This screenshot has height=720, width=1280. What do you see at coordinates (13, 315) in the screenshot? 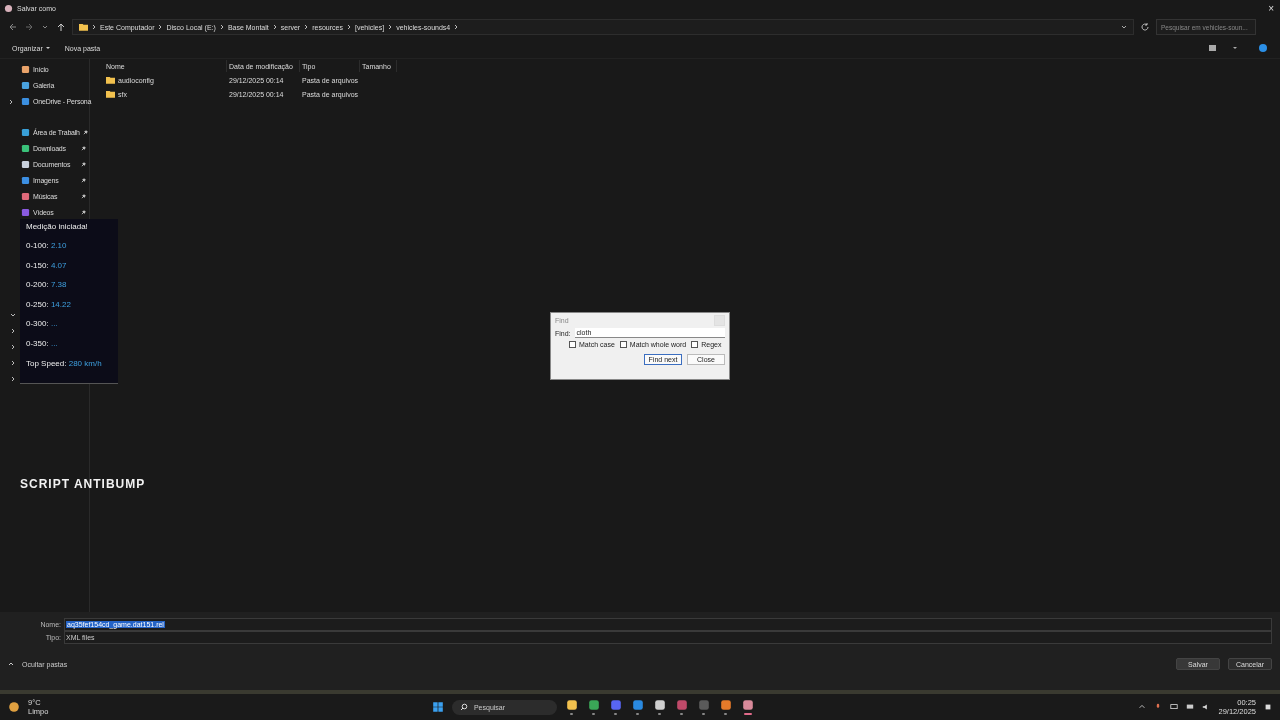
I see `collapse-chevron-icon` at bounding box center [13, 315].